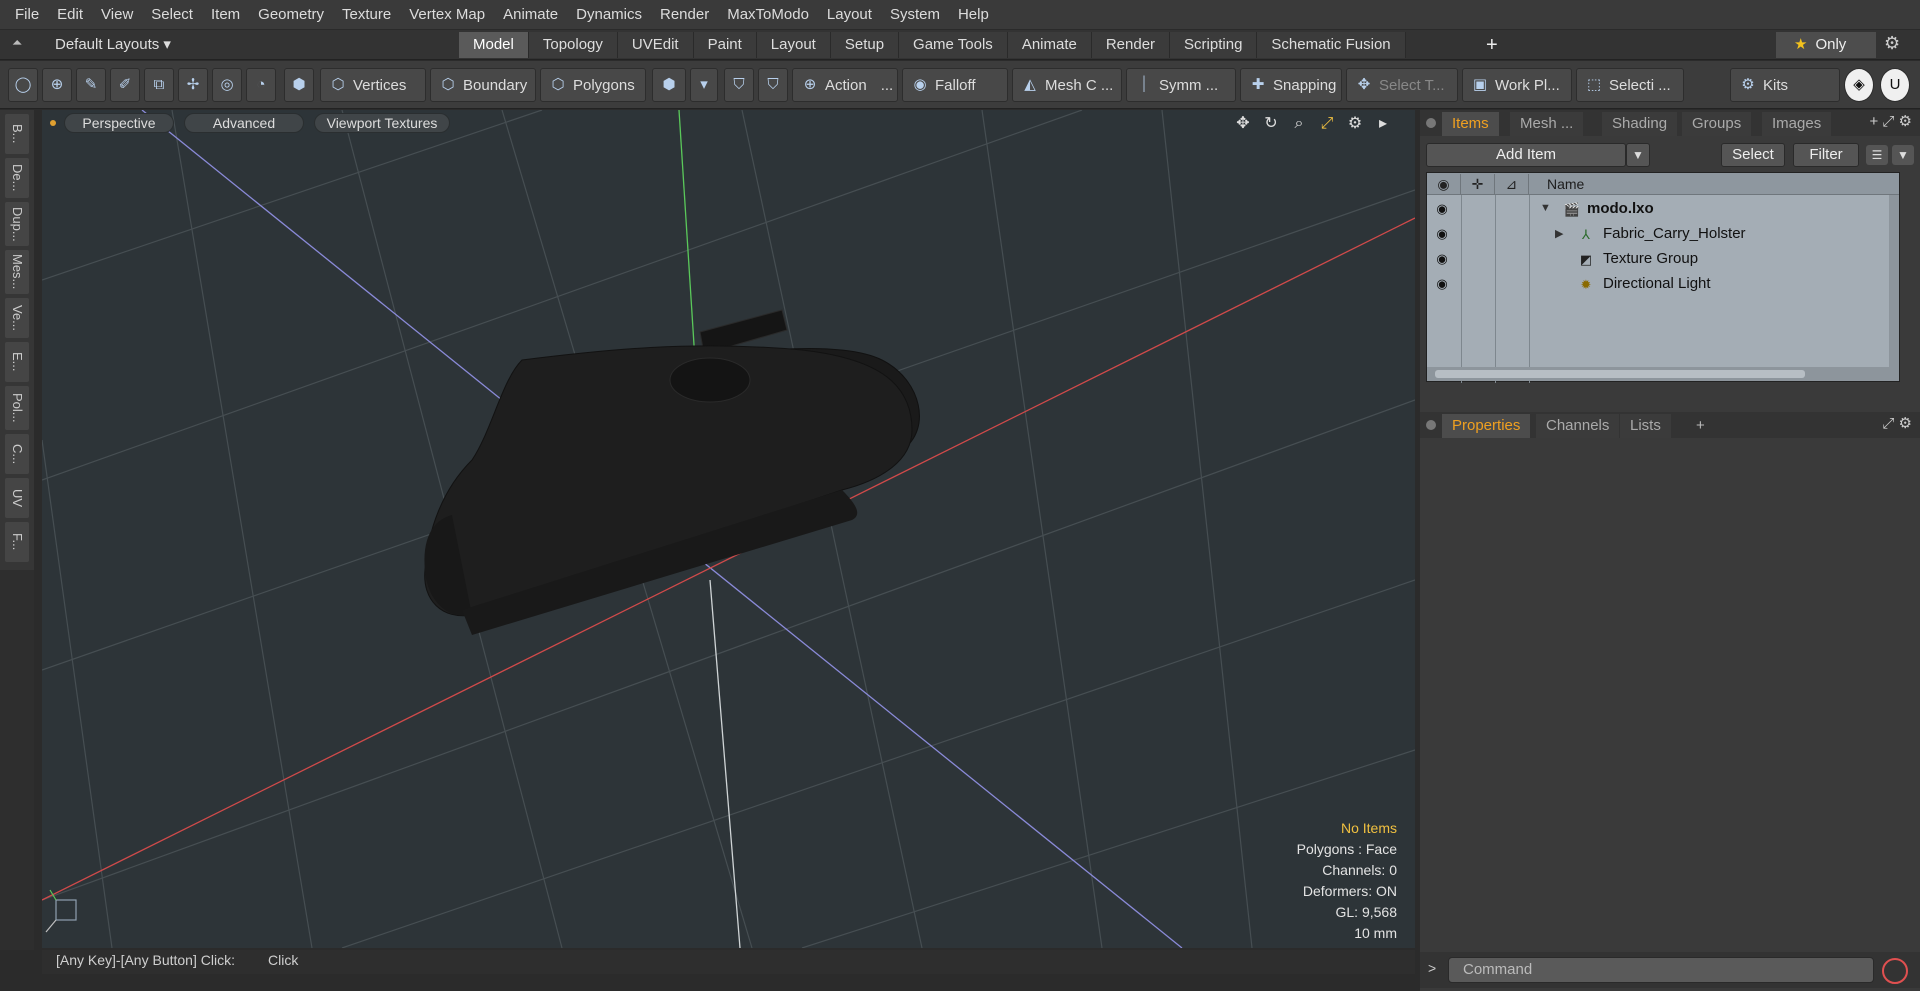 The image size is (1920, 991). Describe the element at coordinates (1663, 259) in the screenshot. I see `list-item-texture-group: ◉ ◩ Texture Group` at that location.